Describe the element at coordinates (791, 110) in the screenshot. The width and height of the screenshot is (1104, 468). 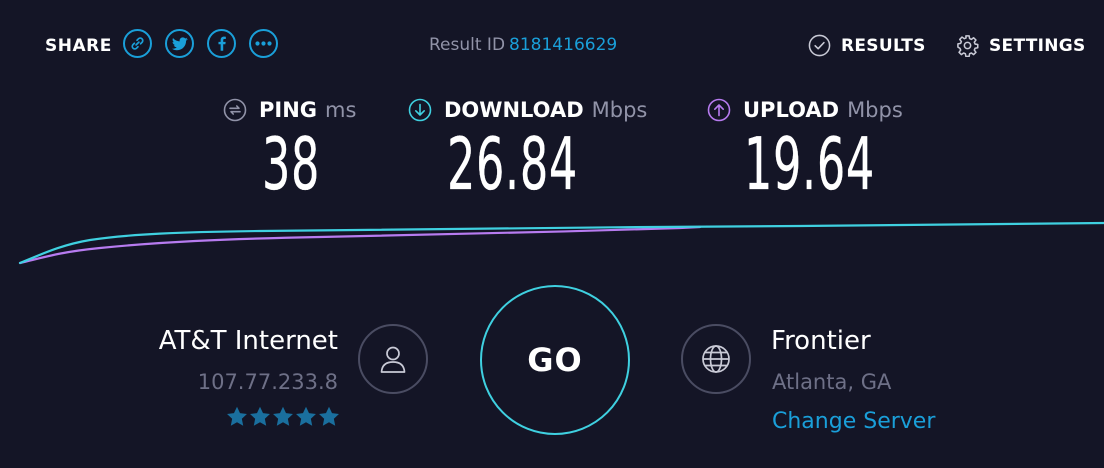
I see `upload-label: UPLOAD` at that location.